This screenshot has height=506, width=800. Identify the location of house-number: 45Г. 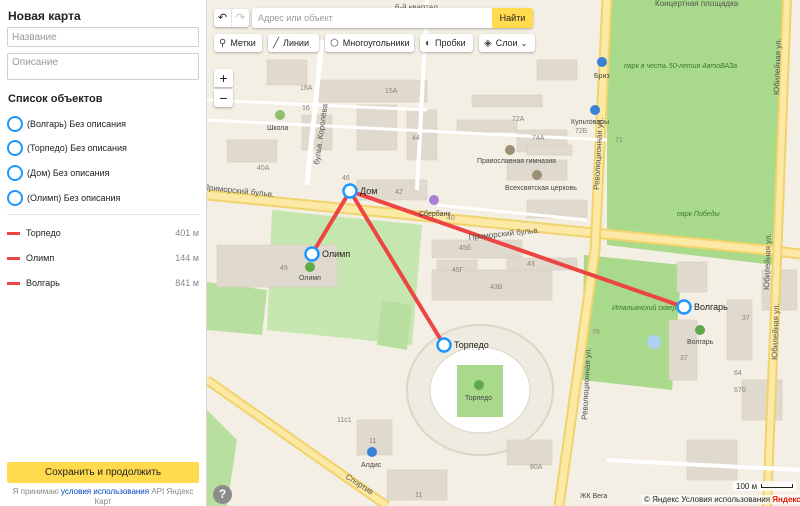
(458, 270).